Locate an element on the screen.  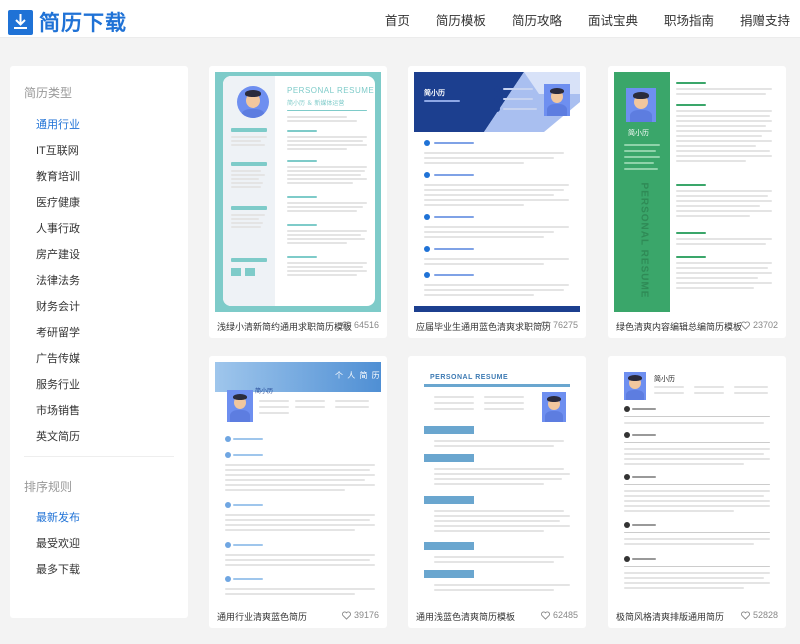
sort-downloads: 最多下载 is located at coordinates (58, 569).